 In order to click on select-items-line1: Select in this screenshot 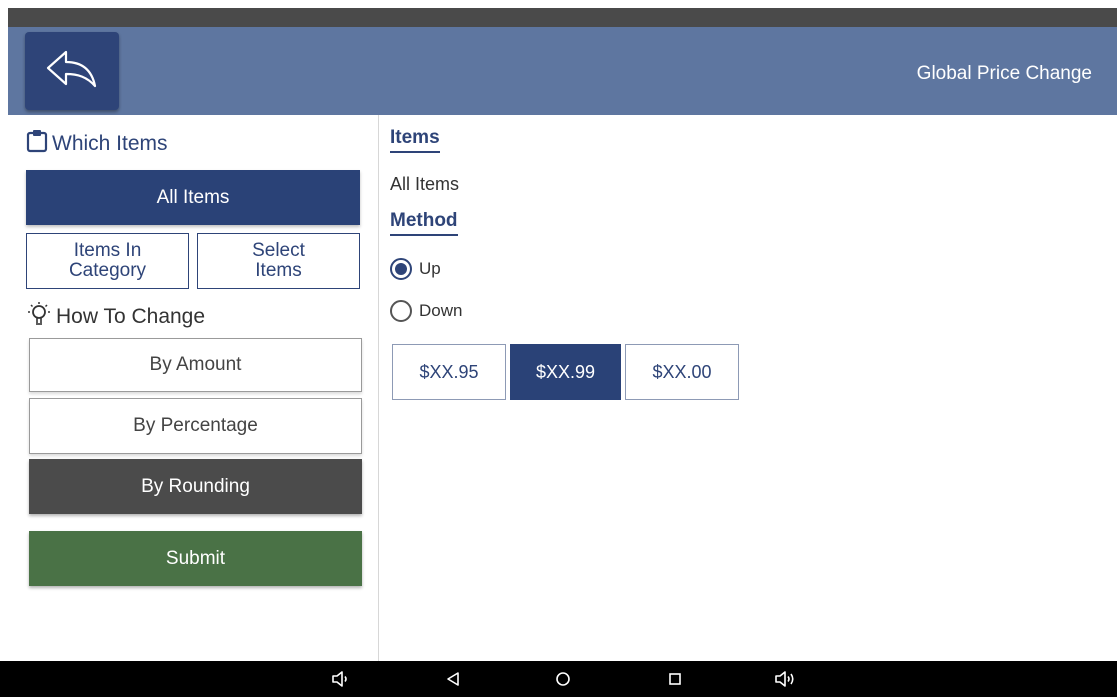, I will do `click(278, 250)`.